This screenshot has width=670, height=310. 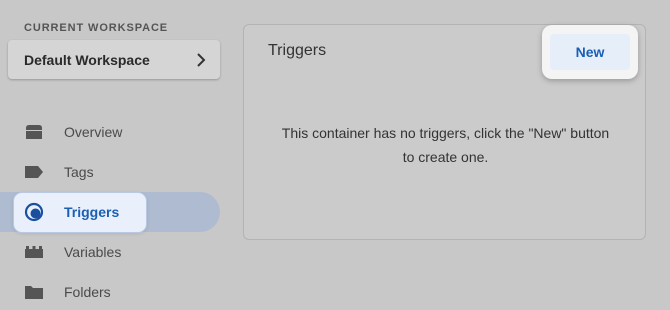 I want to click on trigger-icon, so click(x=34, y=212).